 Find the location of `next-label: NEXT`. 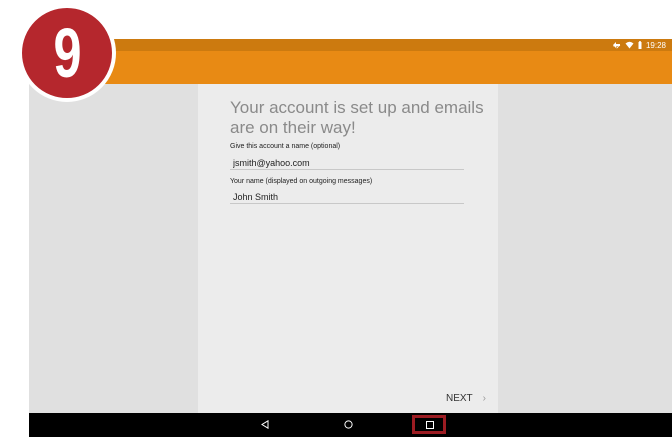

next-label: NEXT is located at coordinates (459, 398).